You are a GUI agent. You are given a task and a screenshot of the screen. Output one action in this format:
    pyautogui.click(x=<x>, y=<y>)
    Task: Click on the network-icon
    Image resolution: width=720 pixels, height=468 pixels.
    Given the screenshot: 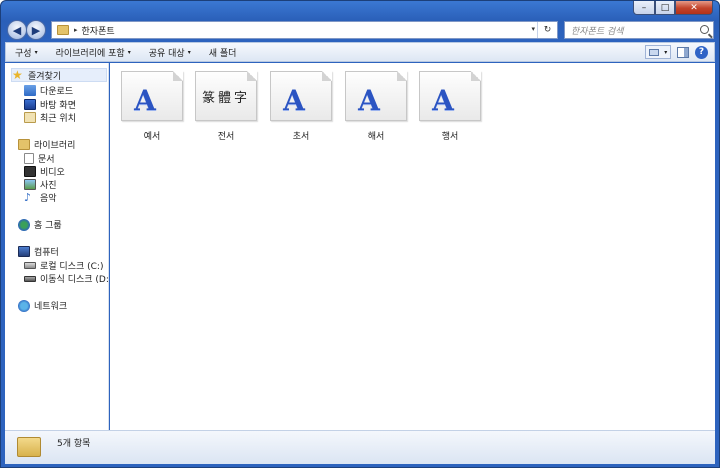 What is the action you would take?
    pyautogui.click(x=24, y=305)
    